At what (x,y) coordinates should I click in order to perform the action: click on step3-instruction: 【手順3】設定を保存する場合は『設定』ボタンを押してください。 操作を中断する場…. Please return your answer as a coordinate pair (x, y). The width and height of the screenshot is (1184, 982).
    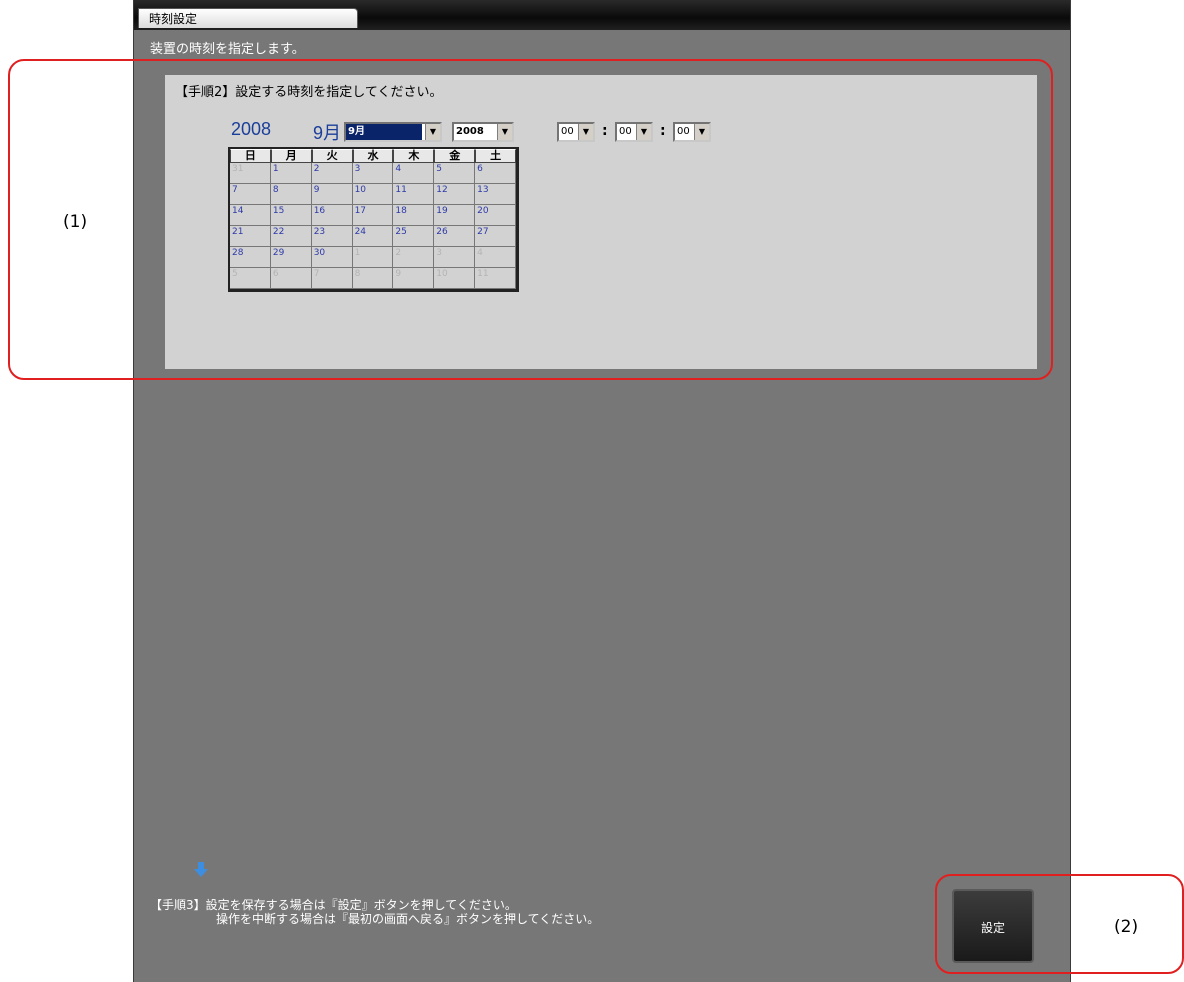
    Looking at the image, I should click on (374, 912).